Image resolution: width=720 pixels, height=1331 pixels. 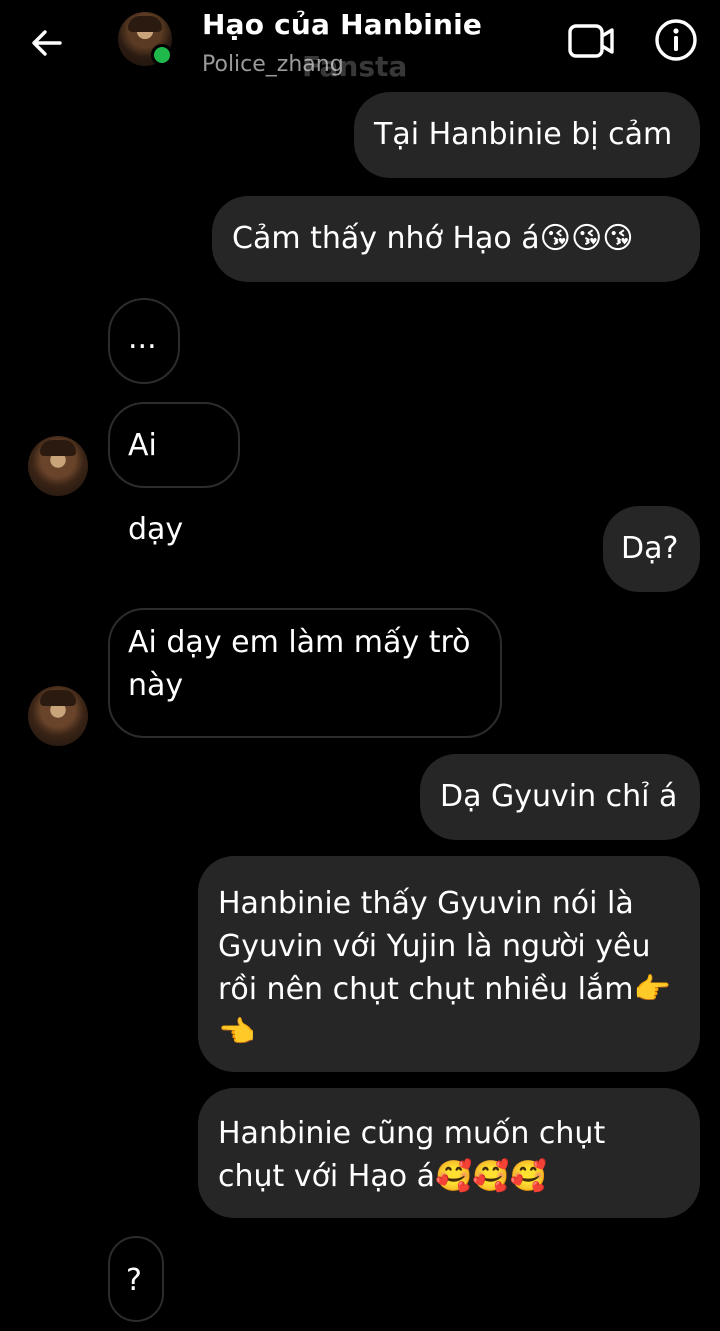 I want to click on message-bubble-outgoing: Dạ Gyuvin chỉ á, so click(x=560, y=797).